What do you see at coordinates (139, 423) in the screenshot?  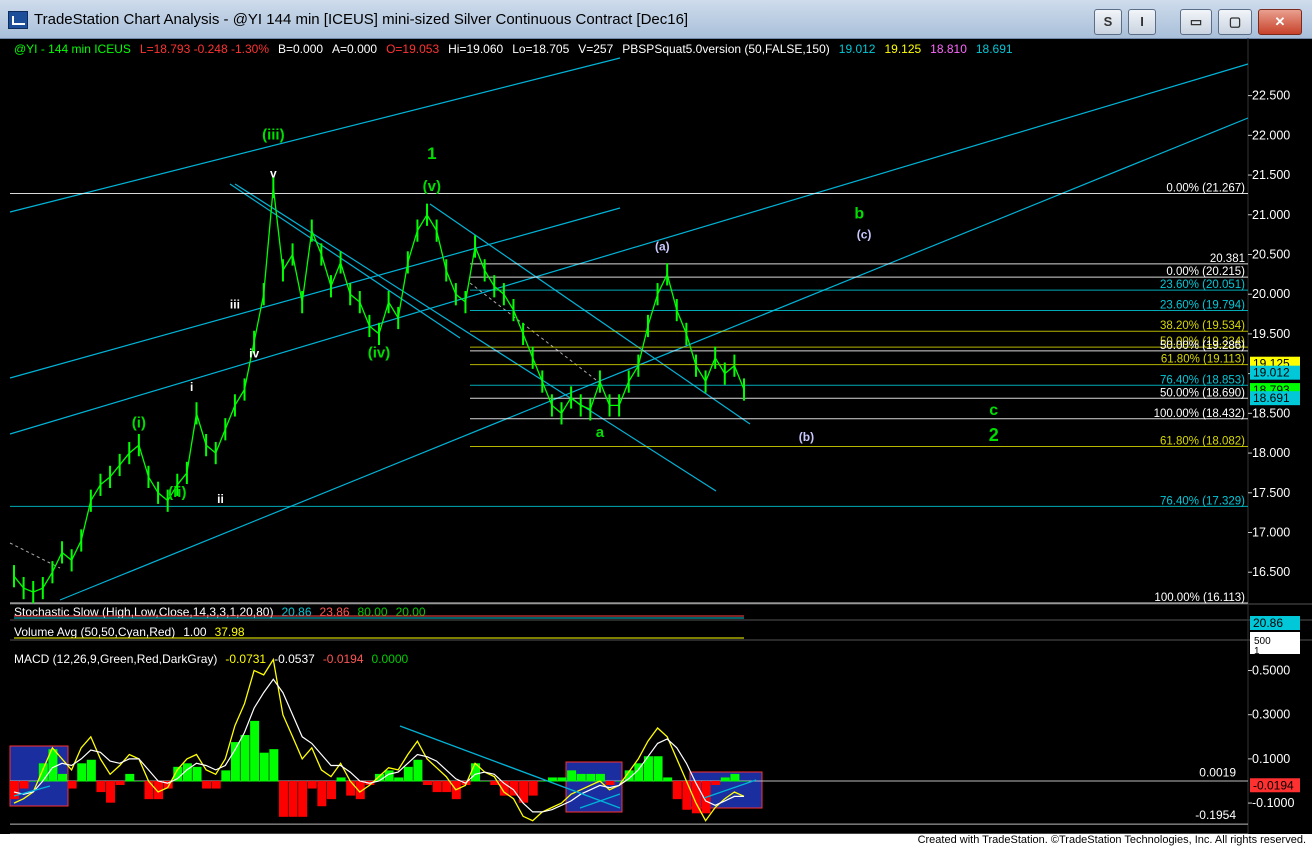 I see `wave-label: (i)` at bounding box center [139, 423].